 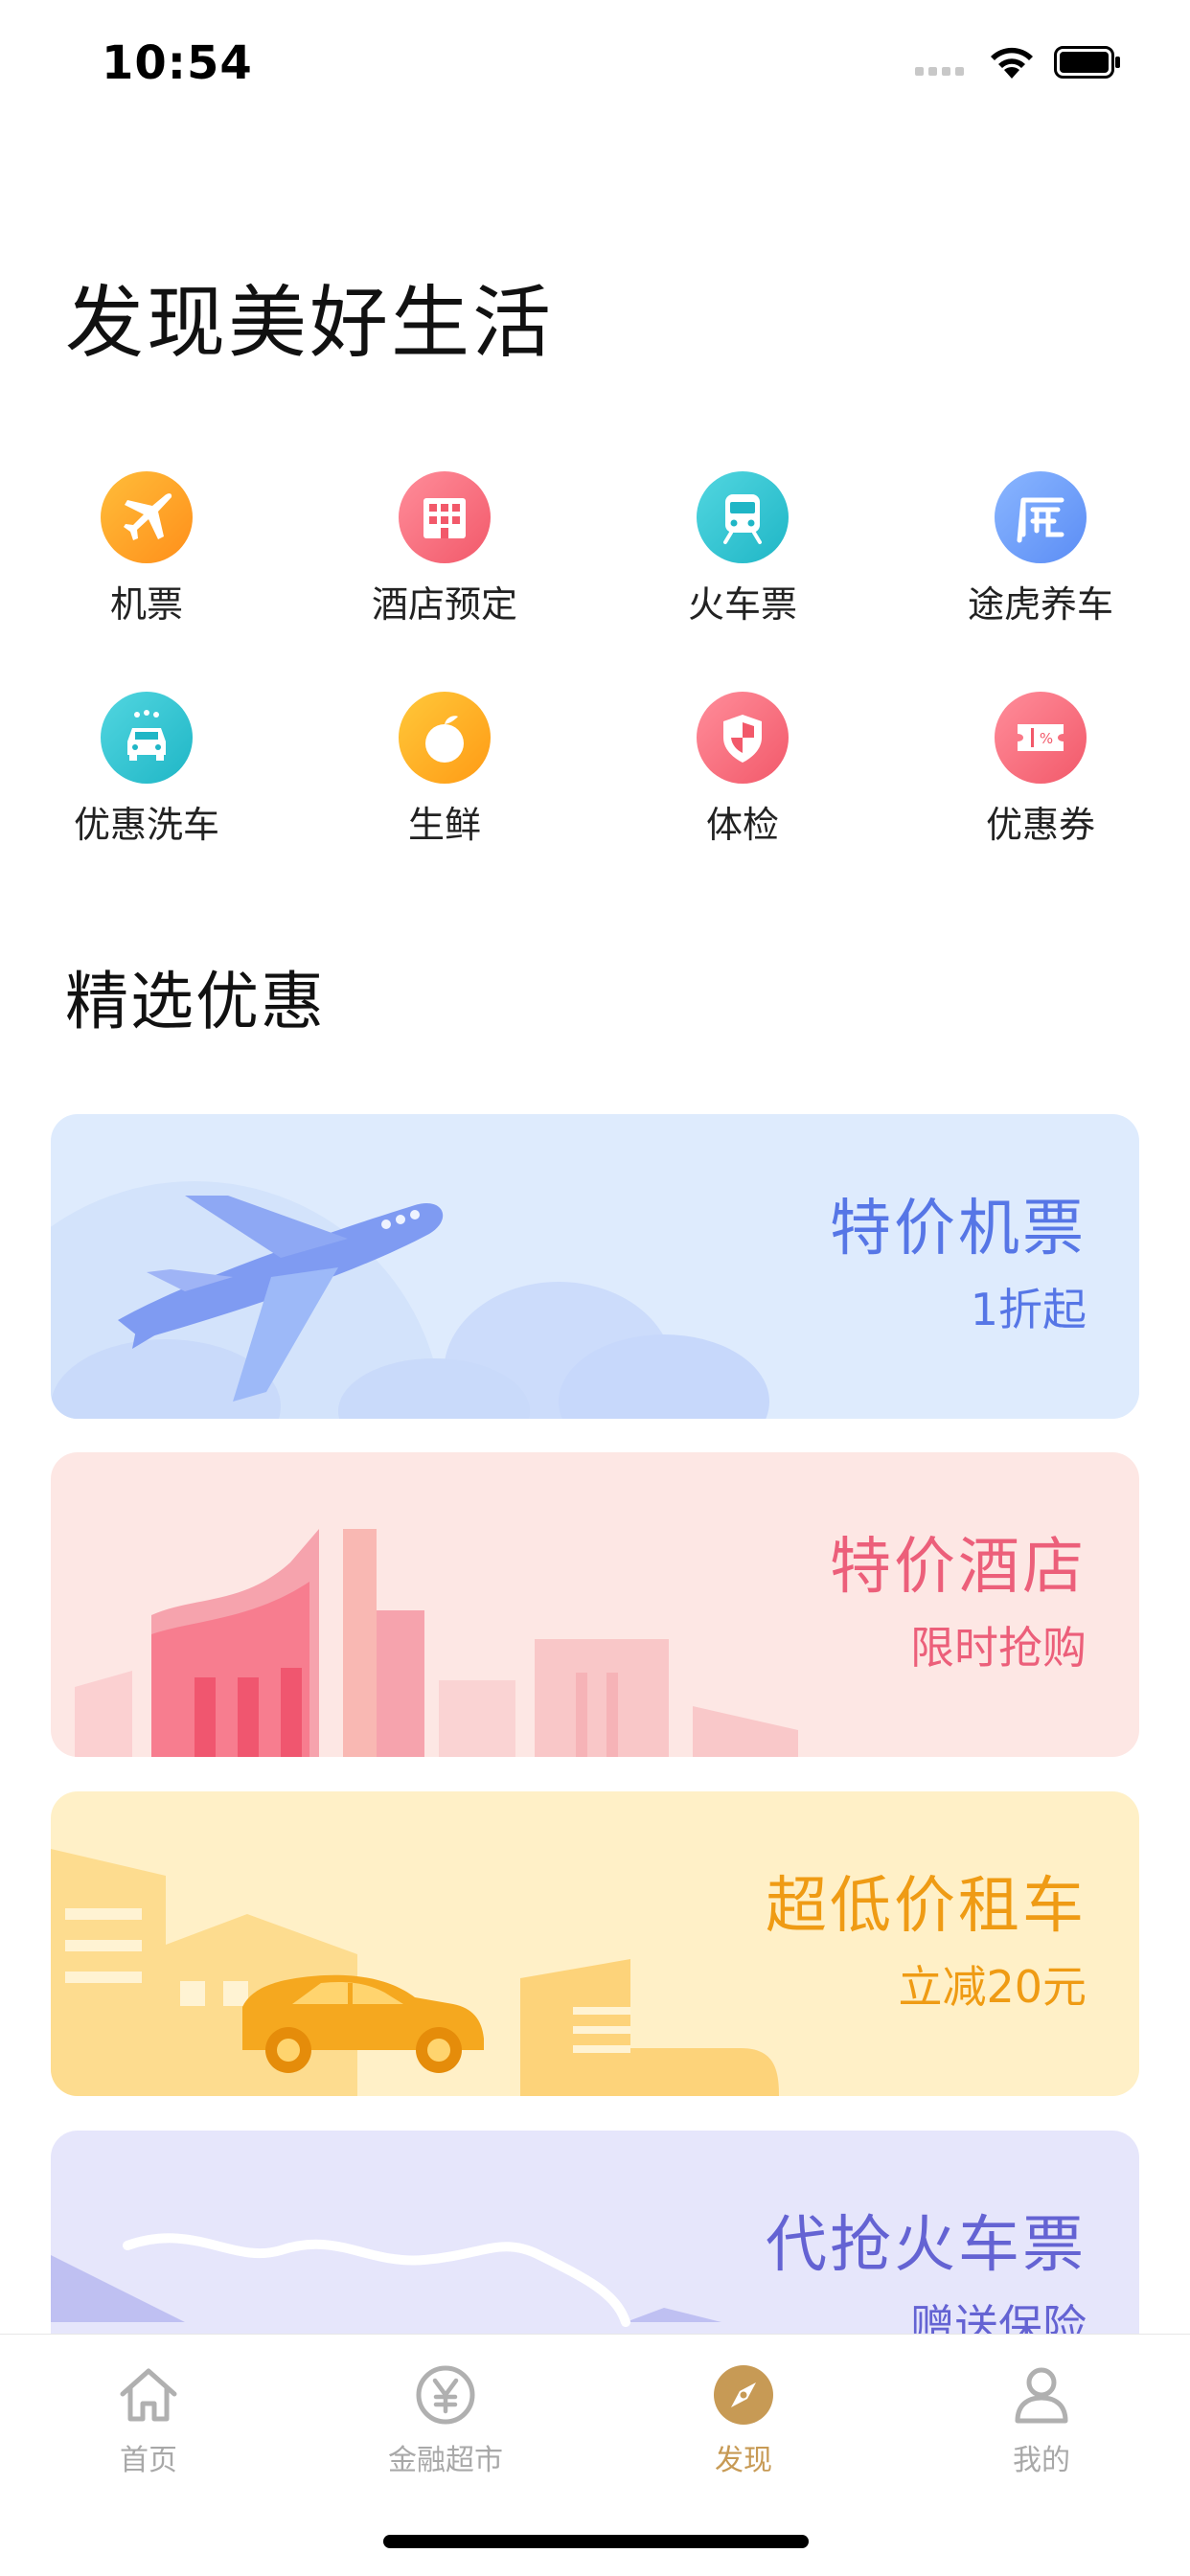 I want to click on quick-link-checkup: 体检, so click(x=743, y=787).